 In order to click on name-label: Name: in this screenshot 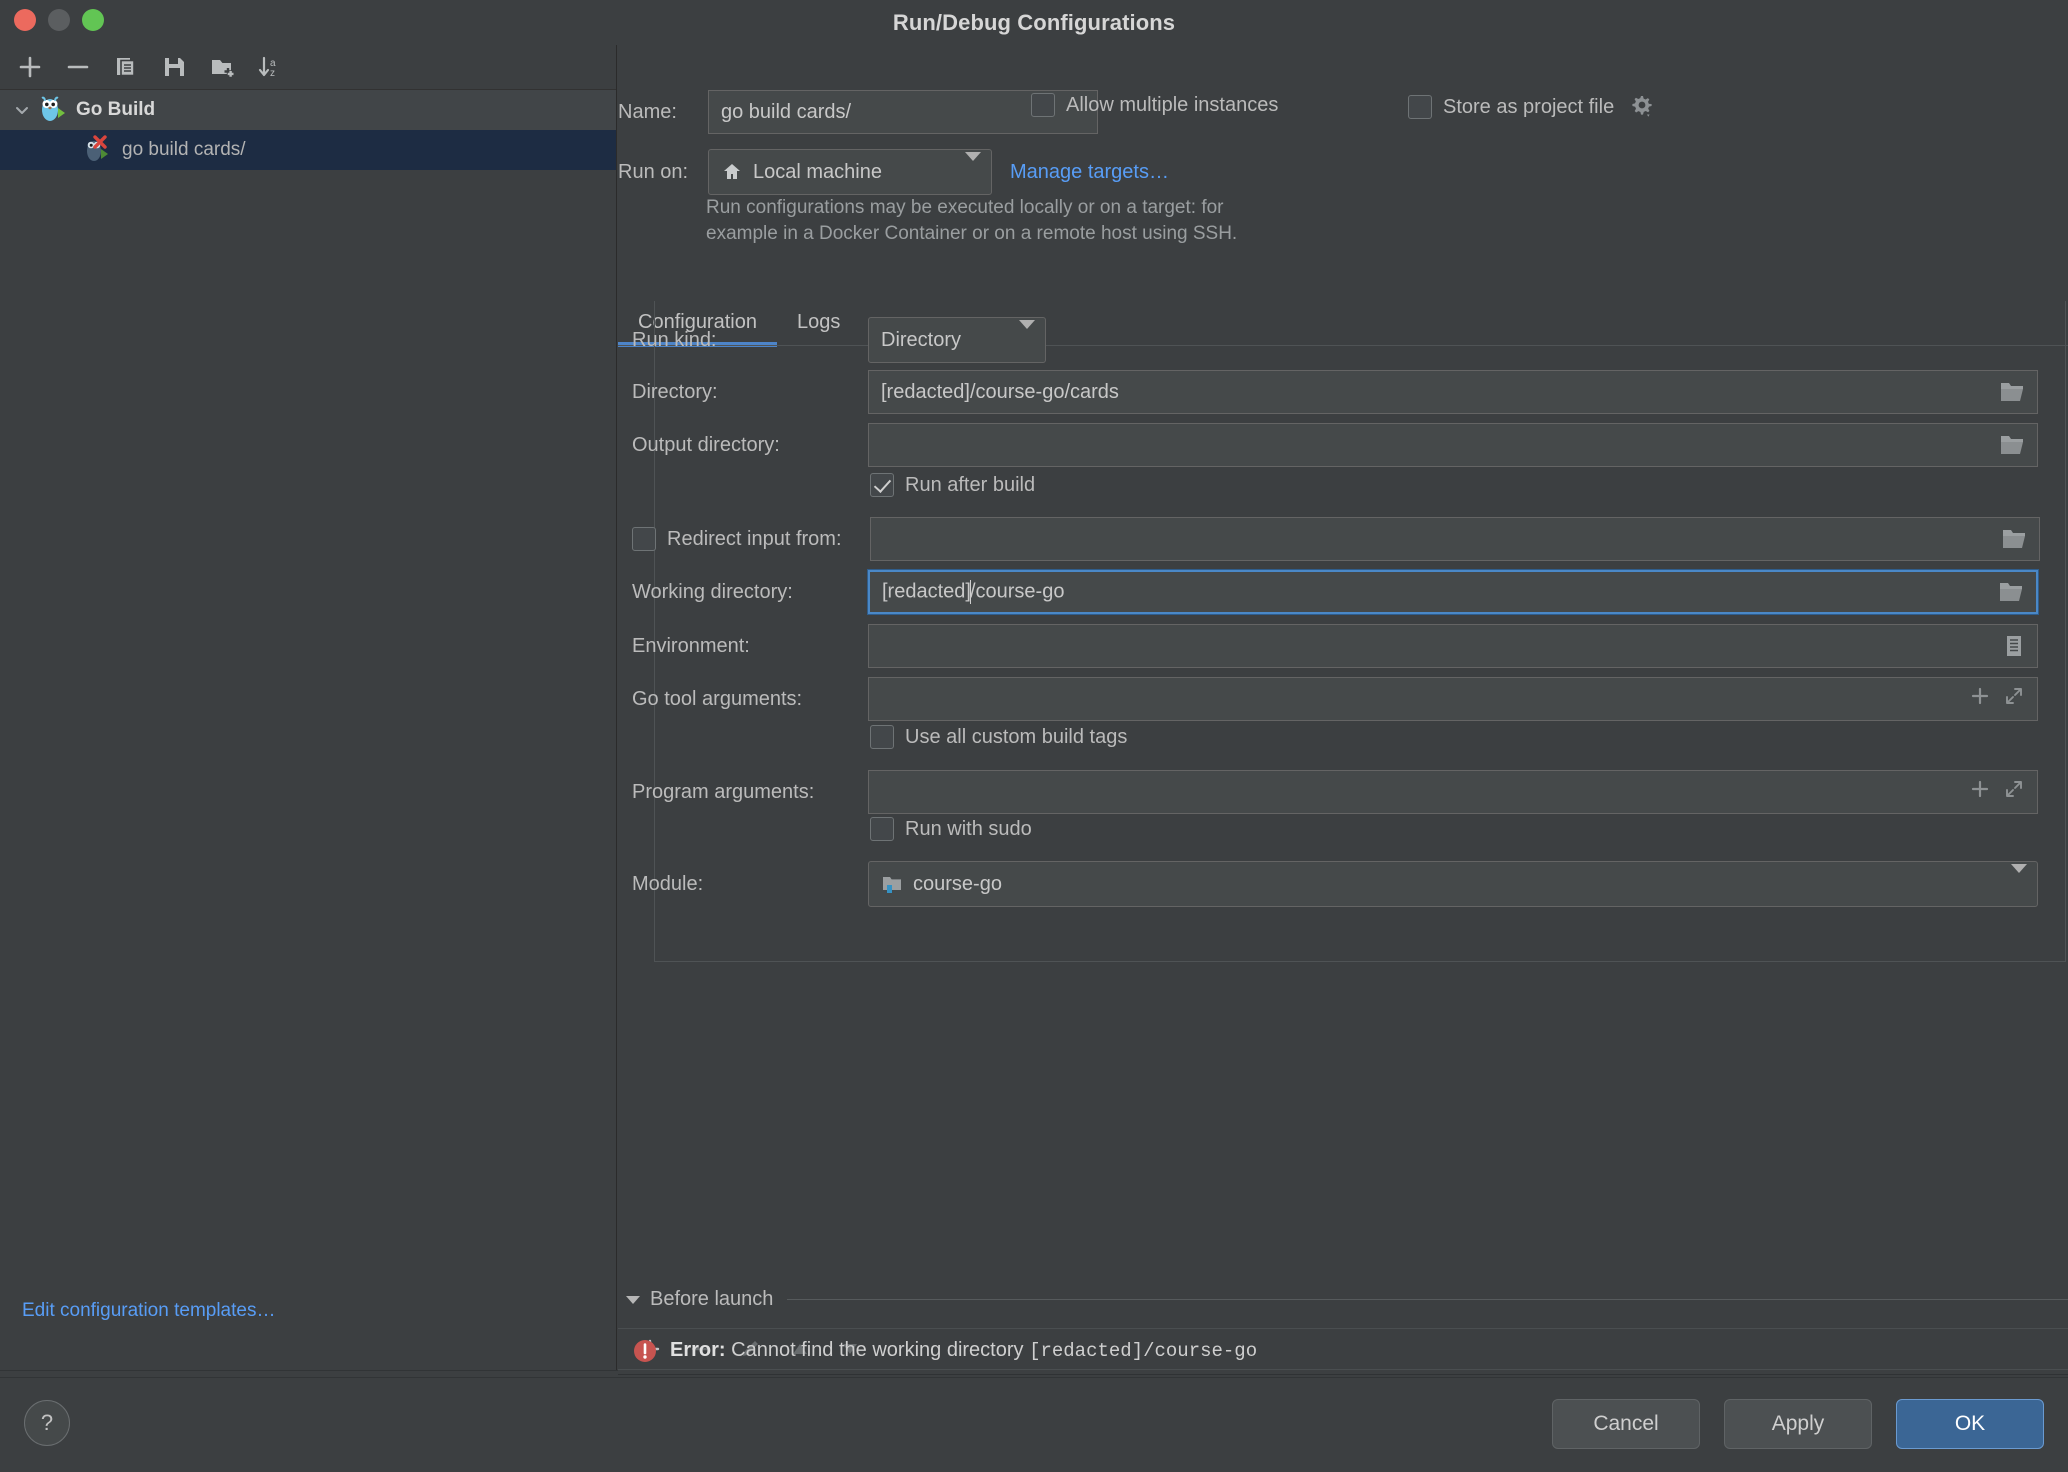, I will do `click(647, 111)`.